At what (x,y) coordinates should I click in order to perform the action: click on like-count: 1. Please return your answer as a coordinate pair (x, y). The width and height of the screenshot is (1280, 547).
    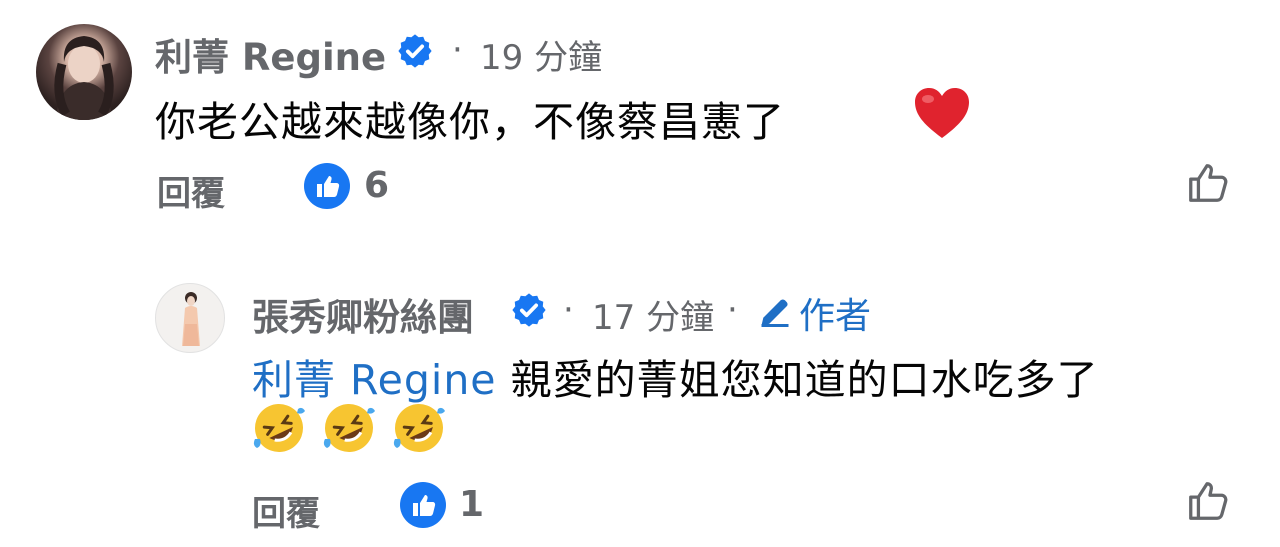
    Looking at the image, I should click on (472, 504).